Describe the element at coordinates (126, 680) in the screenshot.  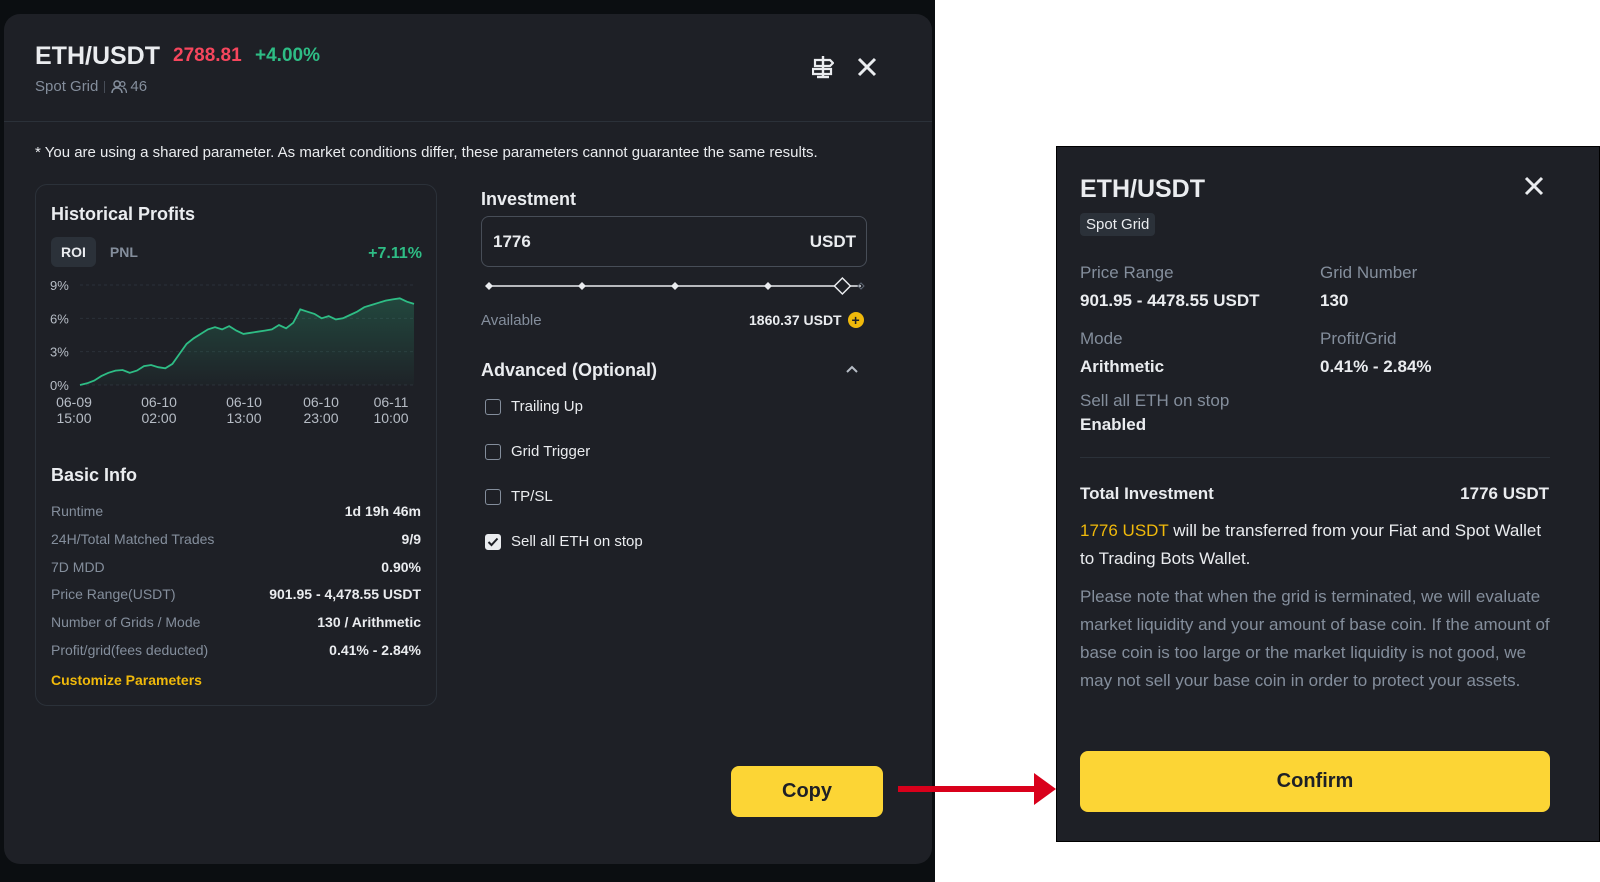
I see `customize-parameters-link: Customize Parameters` at that location.